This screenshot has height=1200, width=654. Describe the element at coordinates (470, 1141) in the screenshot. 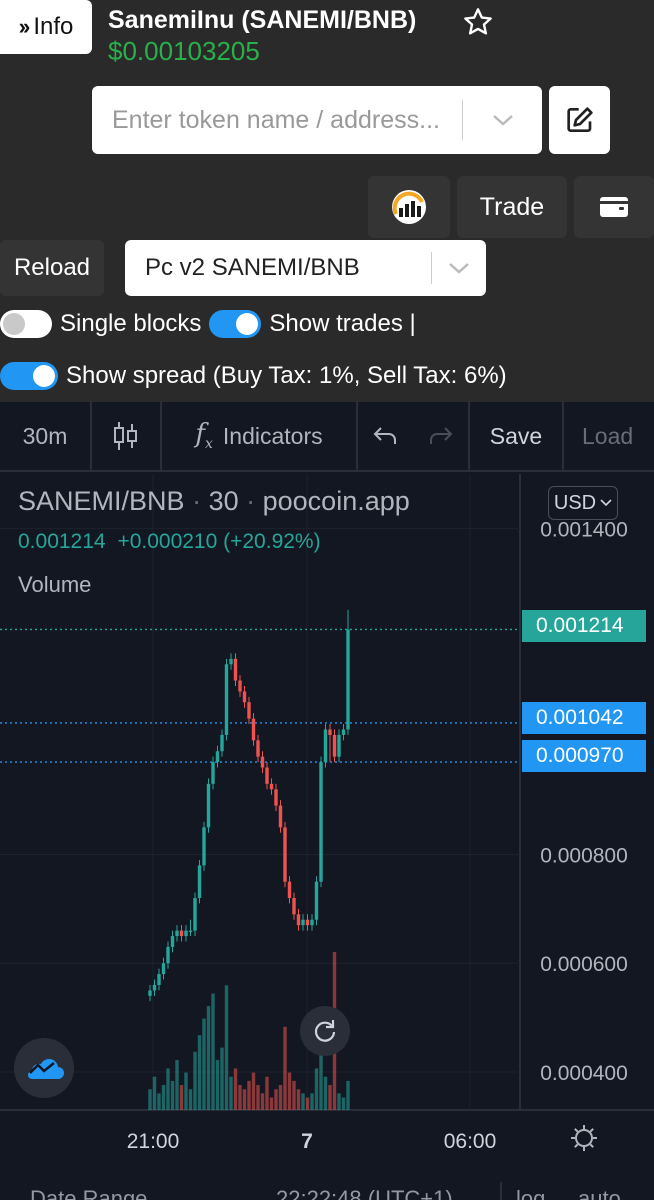

I see `x-tick-label: 06:00` at that location.